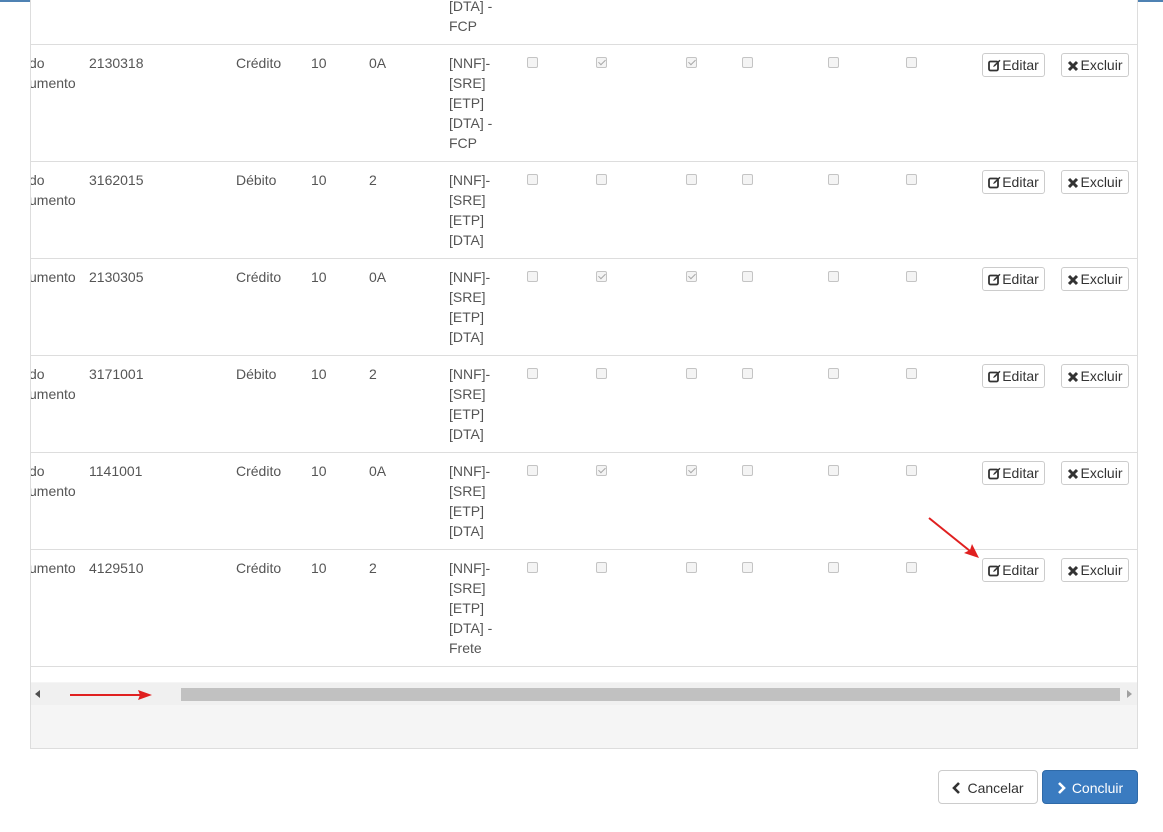 The height and width of the screenshot is (832, 1163). What do you see at coordinates (54, 277) in the screenshot?
I see `description-cell: umento` at bounding box center [54, 277].